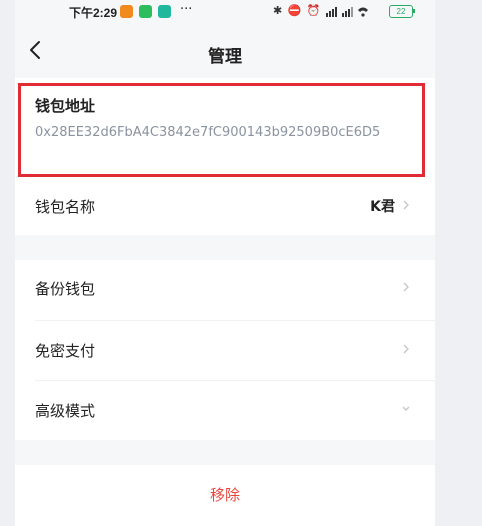  Describe the element at coordinates (347, 11) in the screenshot. I see `signal-icon` at that location.